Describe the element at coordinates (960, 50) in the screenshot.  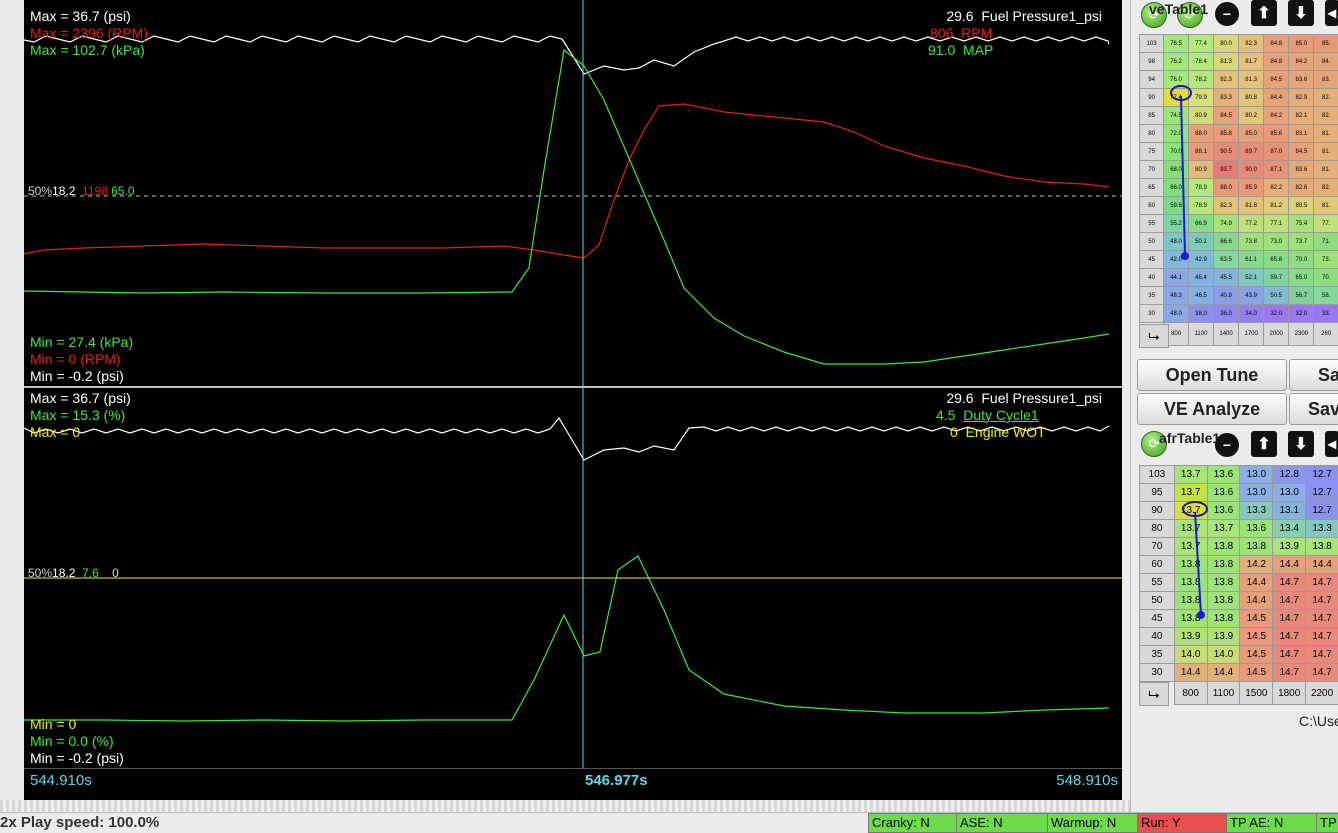
I see `top-legend-2: 91.0 MAP` at that location.